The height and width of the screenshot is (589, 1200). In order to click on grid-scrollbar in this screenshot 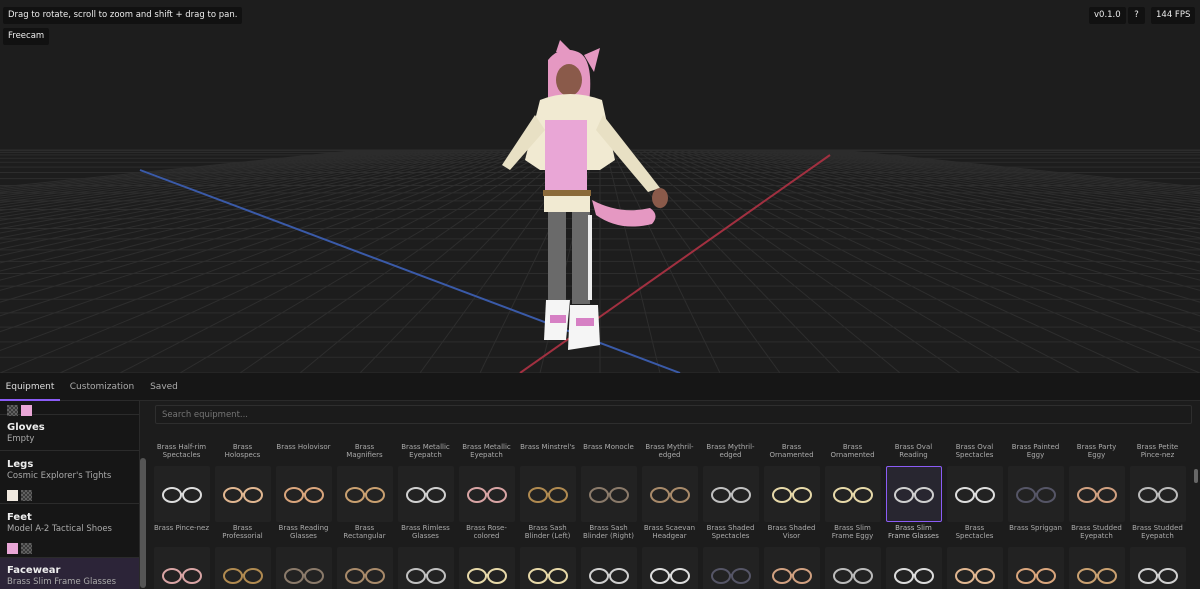, I will do `click(1196, 476)`.